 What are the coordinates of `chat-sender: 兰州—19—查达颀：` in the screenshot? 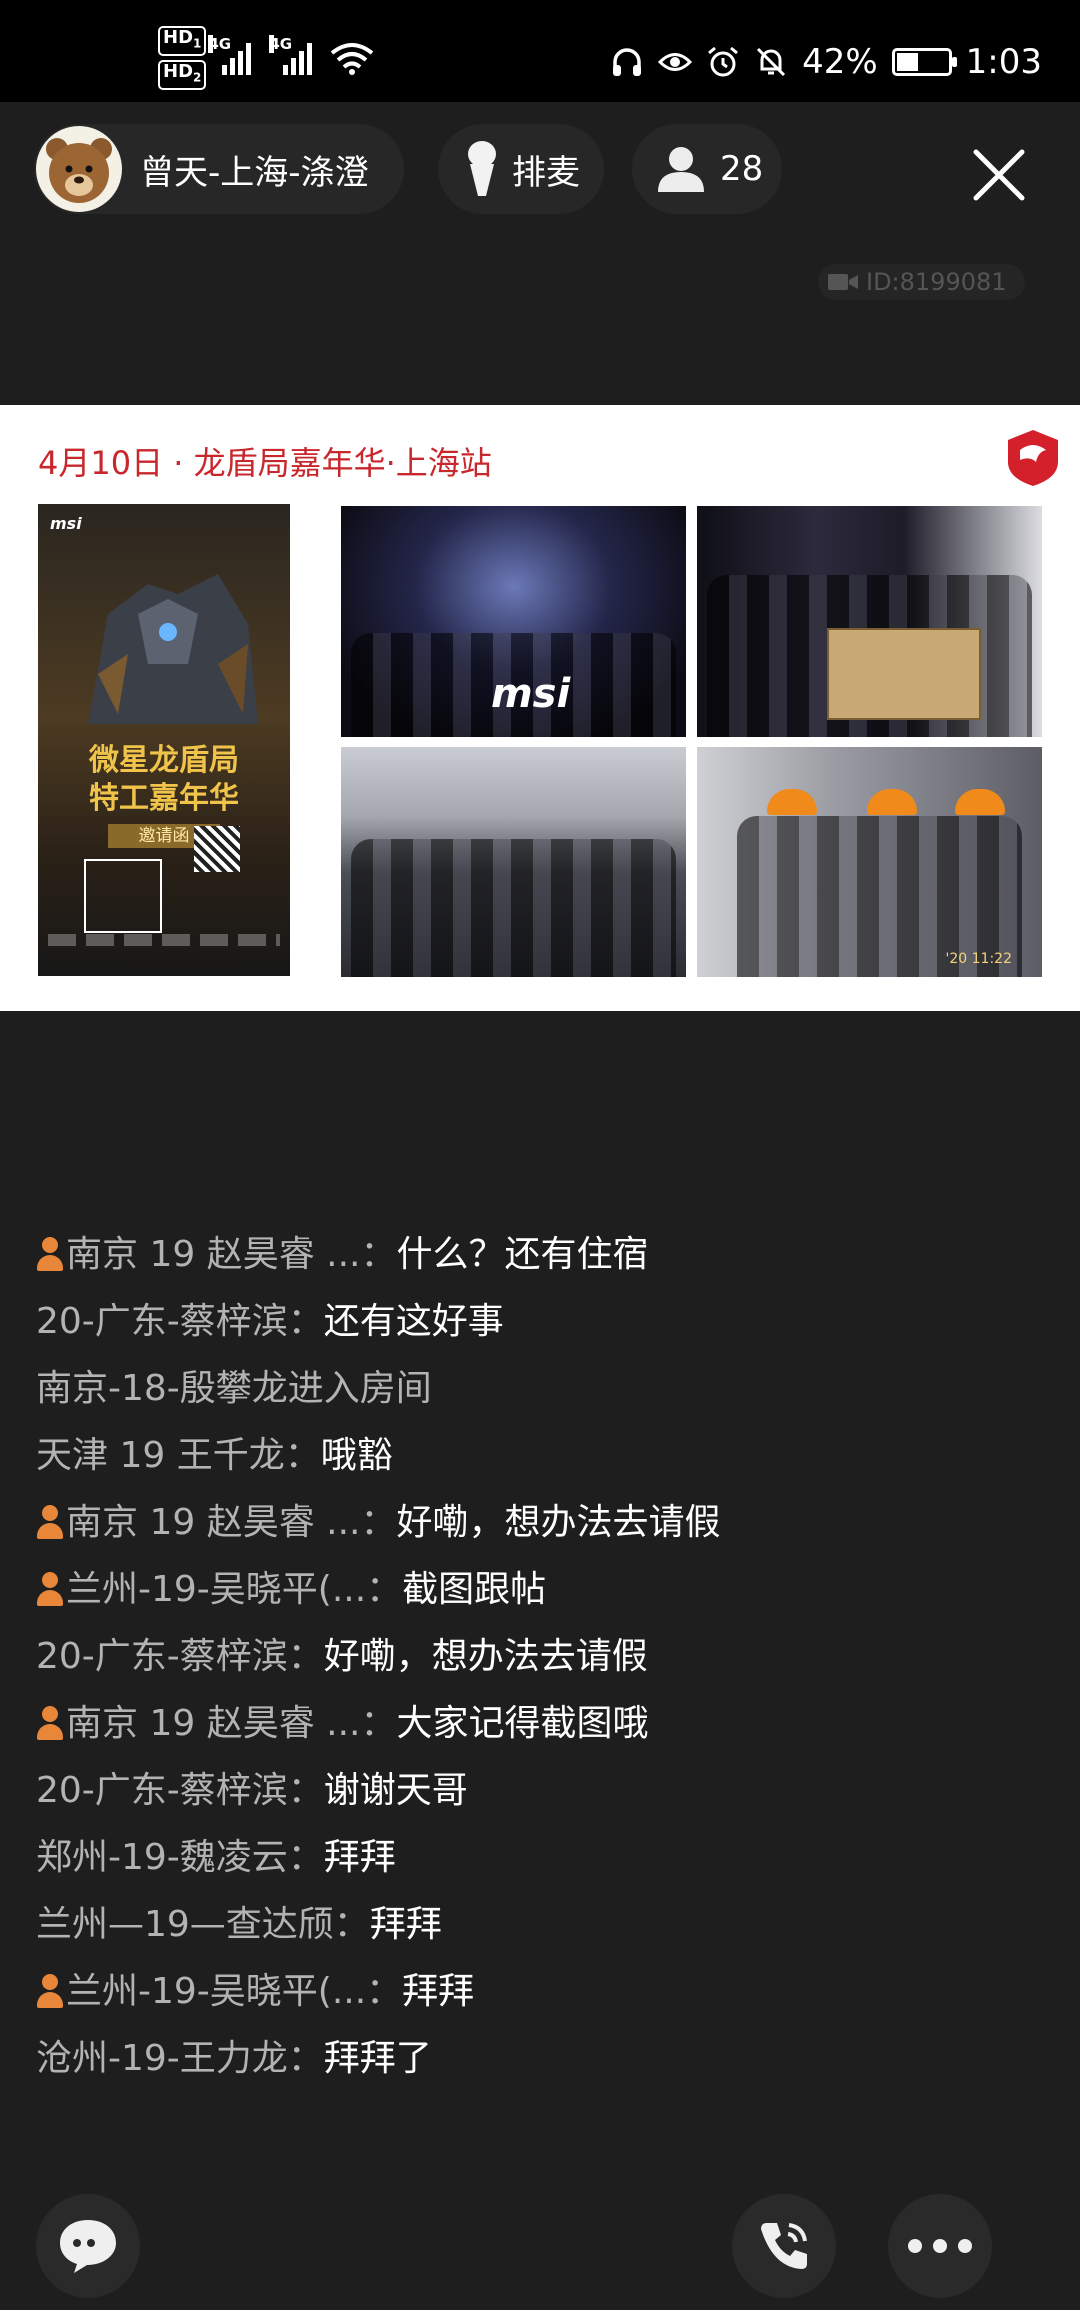 It's located at (203, 1924).